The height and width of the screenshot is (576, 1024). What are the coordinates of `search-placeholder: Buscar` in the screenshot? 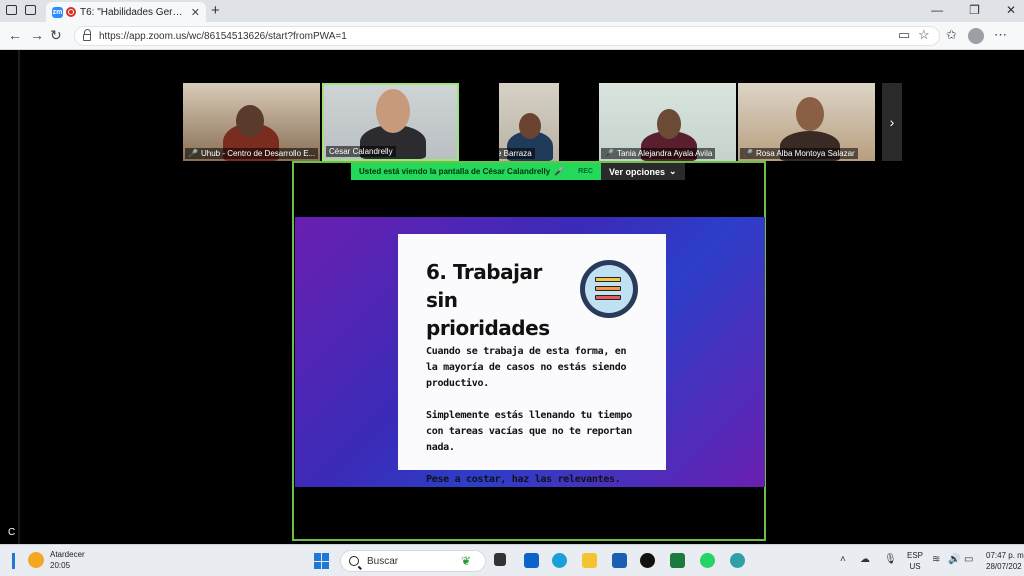 It's located at (383, 561).